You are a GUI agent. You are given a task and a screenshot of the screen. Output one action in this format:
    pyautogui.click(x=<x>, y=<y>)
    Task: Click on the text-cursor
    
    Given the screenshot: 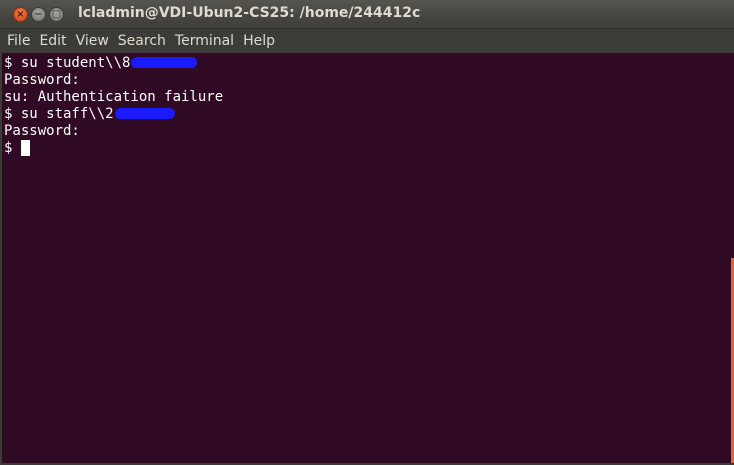 What is the action you would take?
    pyautogui.click(x=25, y=148)
    